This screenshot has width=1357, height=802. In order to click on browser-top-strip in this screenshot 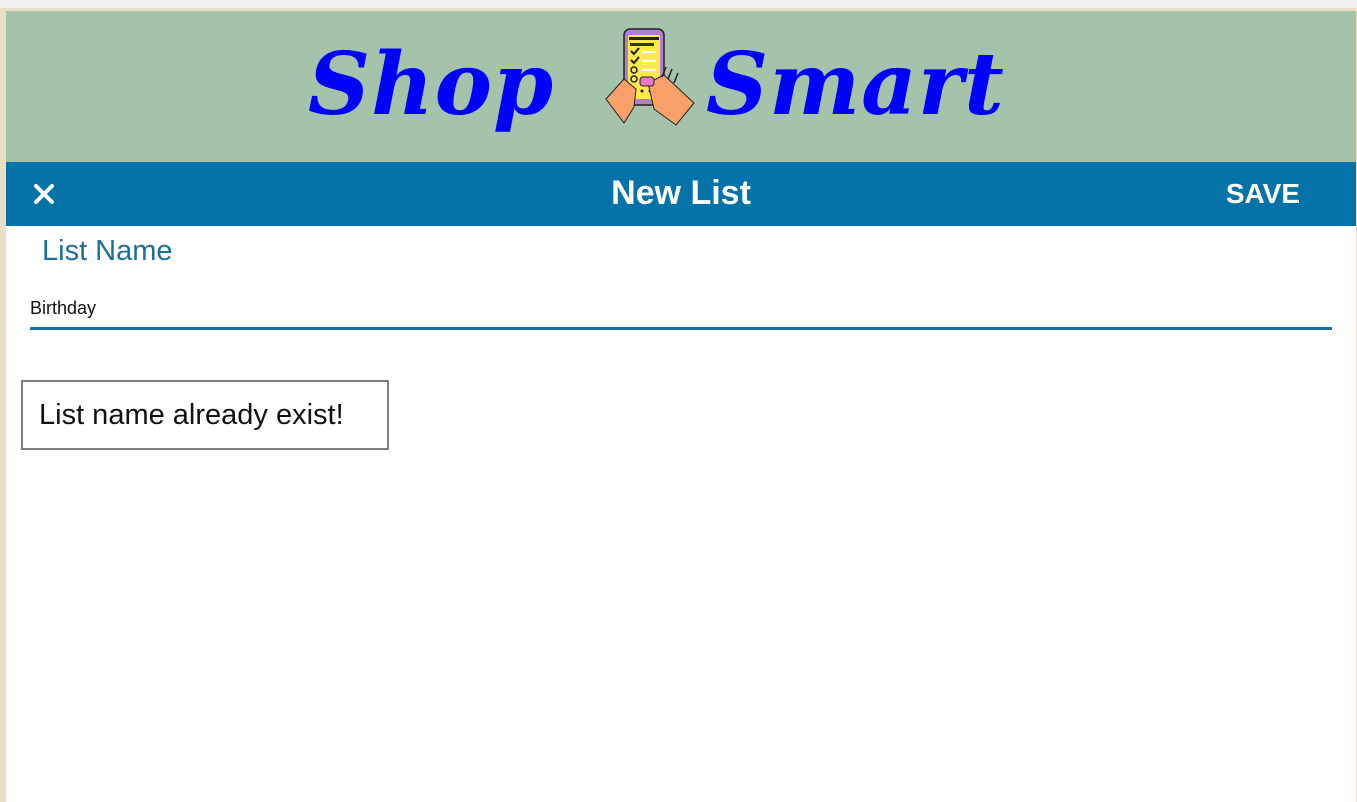, I will do `click(678, 4)`.